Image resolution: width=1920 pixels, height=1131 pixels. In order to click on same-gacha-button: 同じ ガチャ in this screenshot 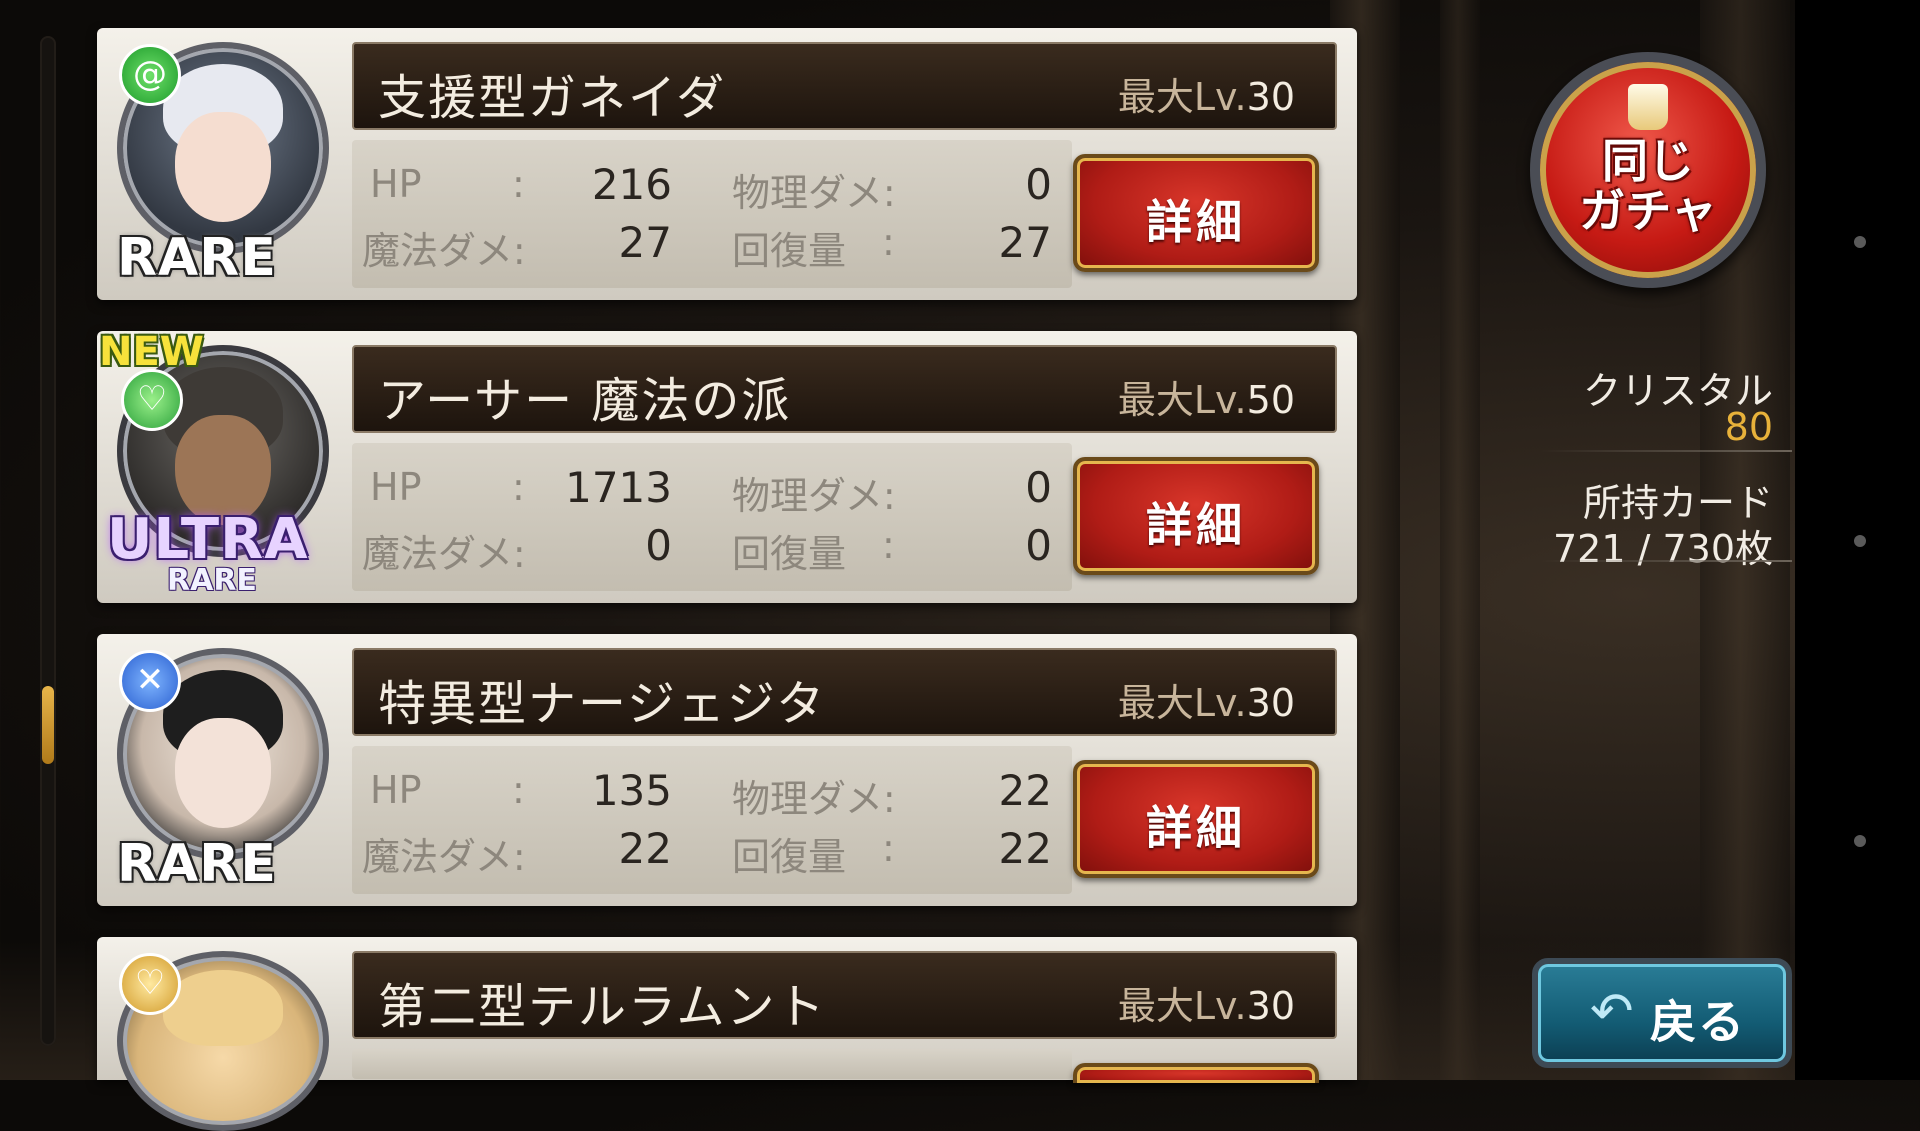, I will do `click(1648, 170)`.